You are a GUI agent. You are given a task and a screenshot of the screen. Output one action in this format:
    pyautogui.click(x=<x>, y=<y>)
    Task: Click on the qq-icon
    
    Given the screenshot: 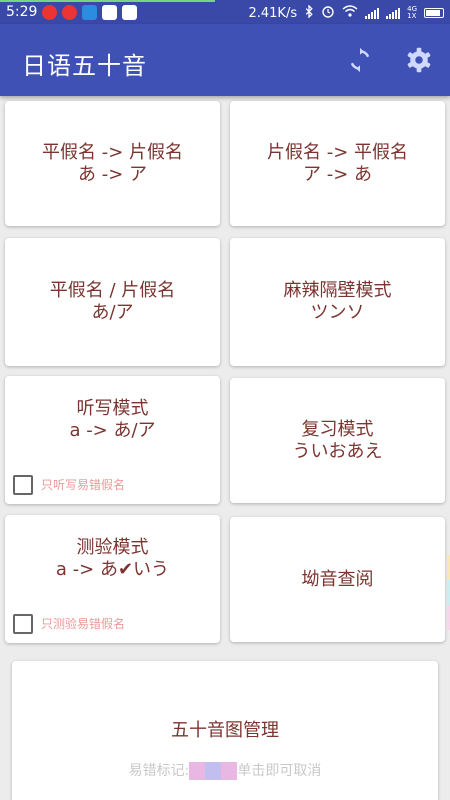 What is the action you would take?
    pyautogui.click(x=130, y=12)
    